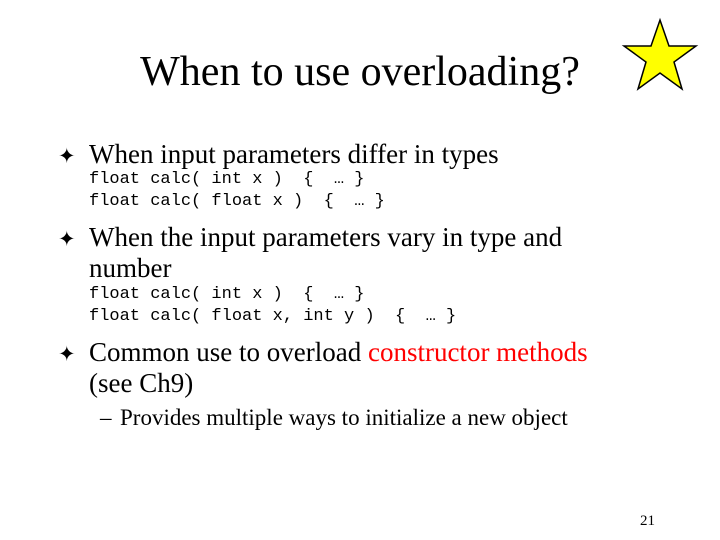 The image size is (720, 540). Describe the element at coordinates (130, 268) in the screenshot. I see `bullet-text-continued: number` at that location.